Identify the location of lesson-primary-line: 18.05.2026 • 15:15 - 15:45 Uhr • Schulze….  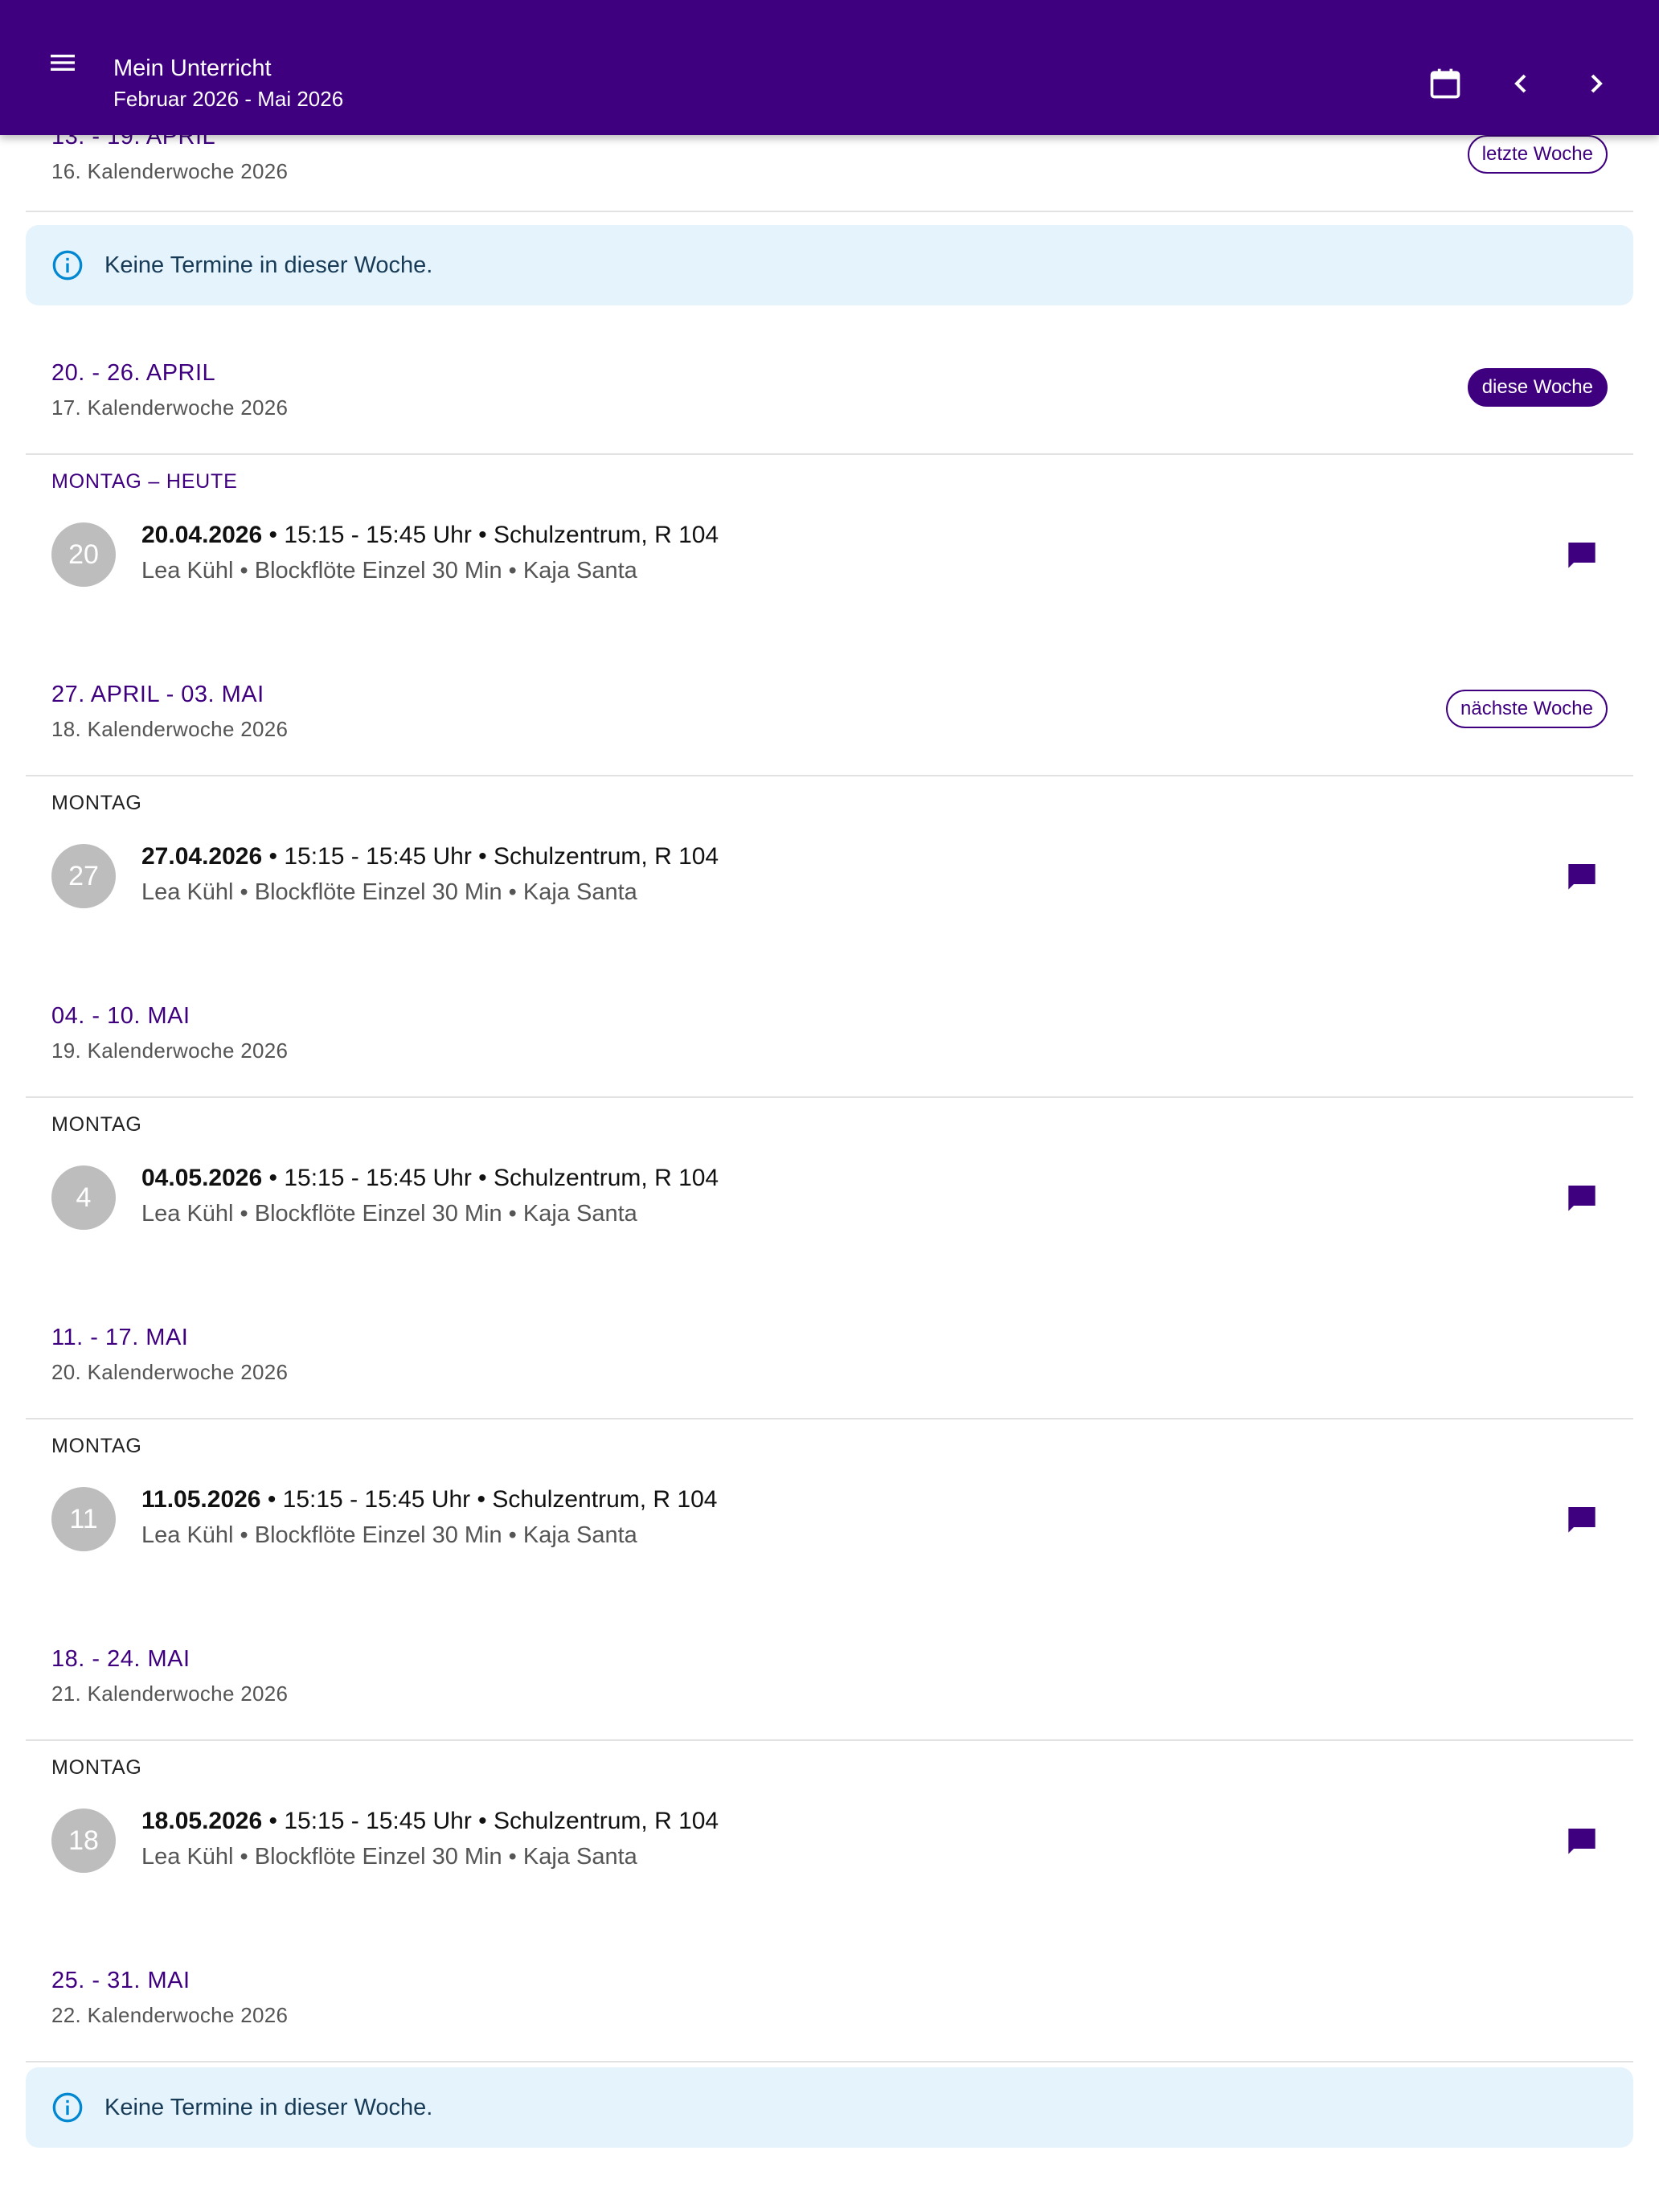
(430, 1821).